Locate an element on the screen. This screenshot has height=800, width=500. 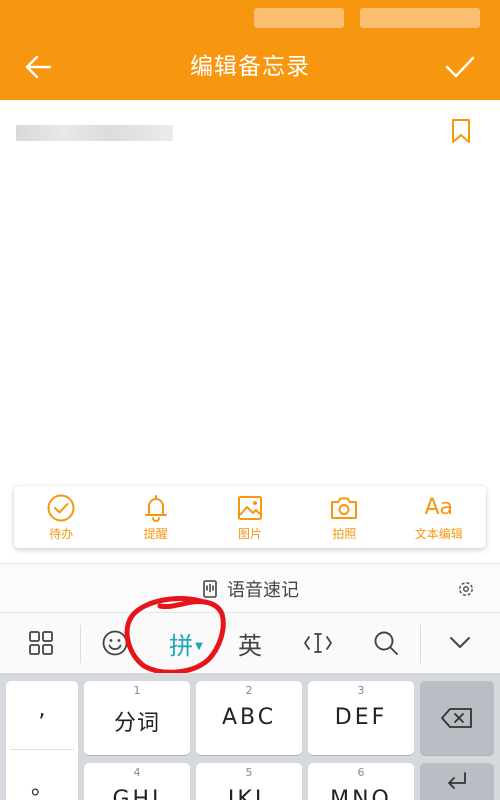
key-number: 5 is located at coordinates (249, 772).